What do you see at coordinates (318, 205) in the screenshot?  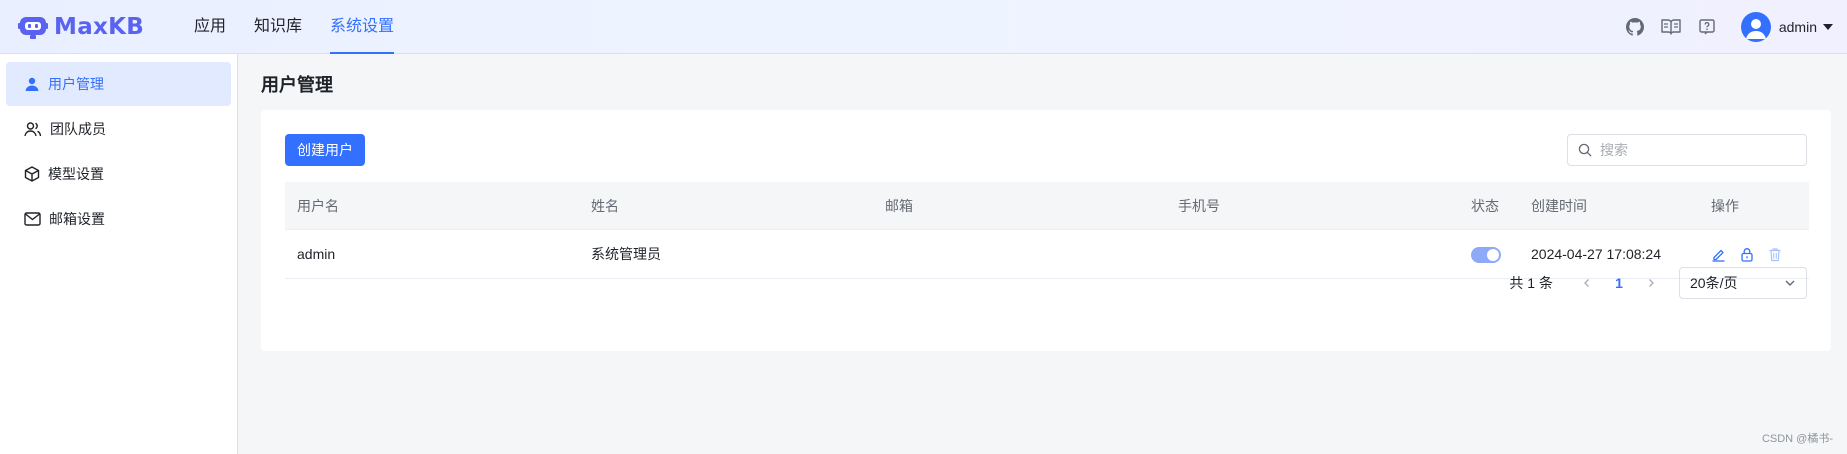 I see `column-header-username: 用户名` at bounding box center [318, 205].